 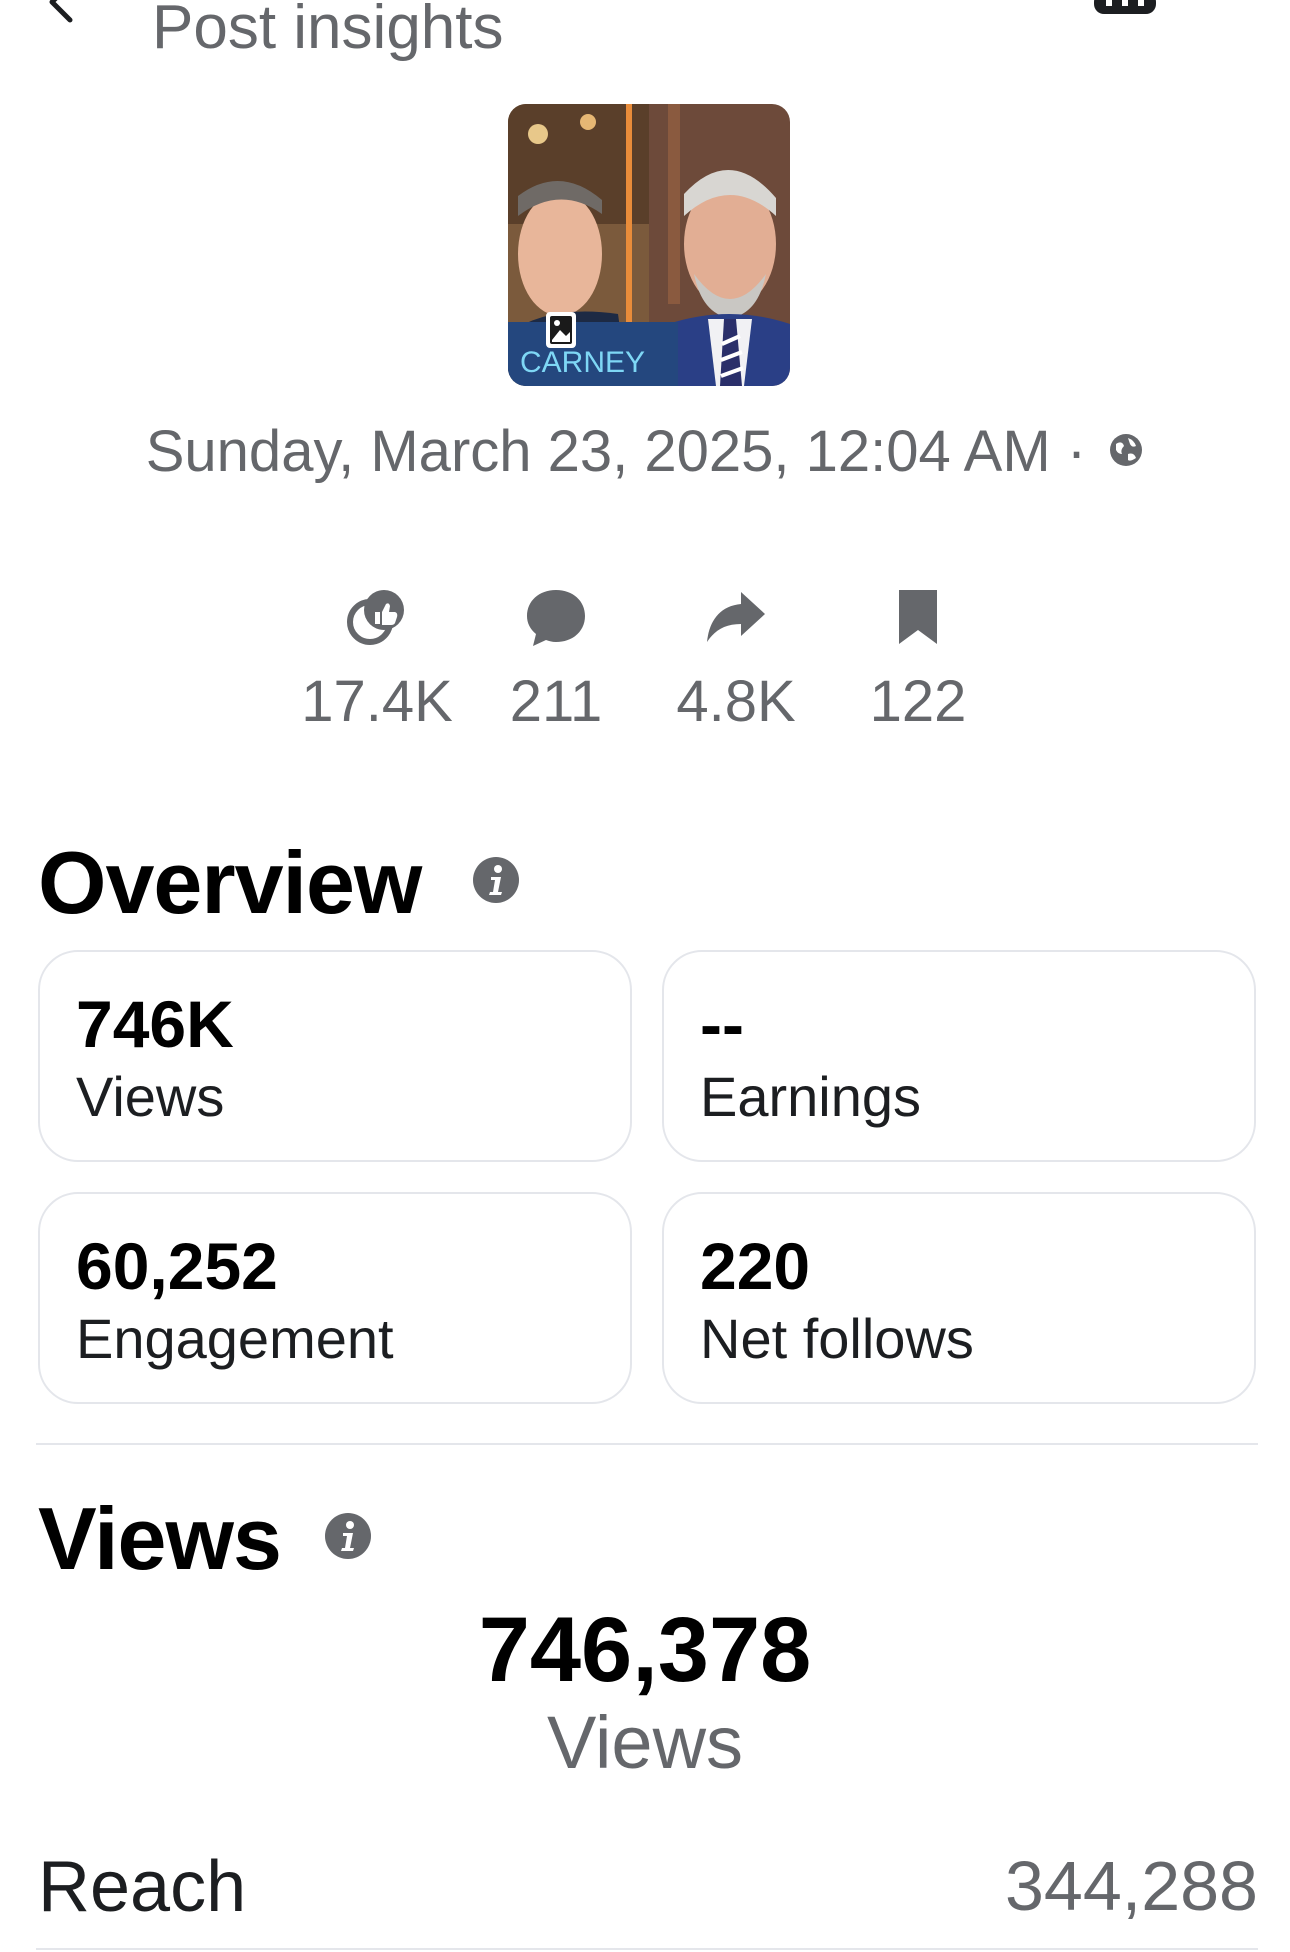 I want to click on section-divider, so click(x=647, y=1444).